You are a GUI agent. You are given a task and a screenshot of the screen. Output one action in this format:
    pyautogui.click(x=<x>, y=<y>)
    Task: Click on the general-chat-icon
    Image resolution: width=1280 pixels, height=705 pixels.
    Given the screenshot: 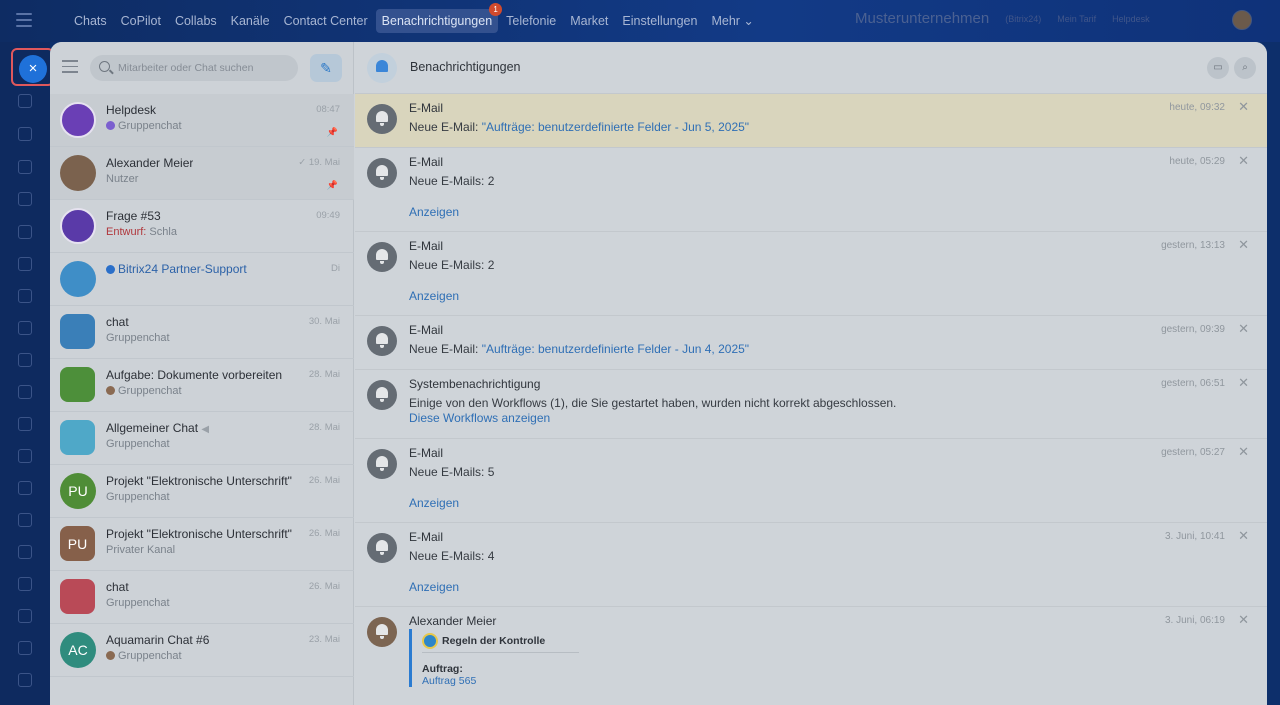 What is the action you would take?
    pyautogui.click(x=77, y=437)
    